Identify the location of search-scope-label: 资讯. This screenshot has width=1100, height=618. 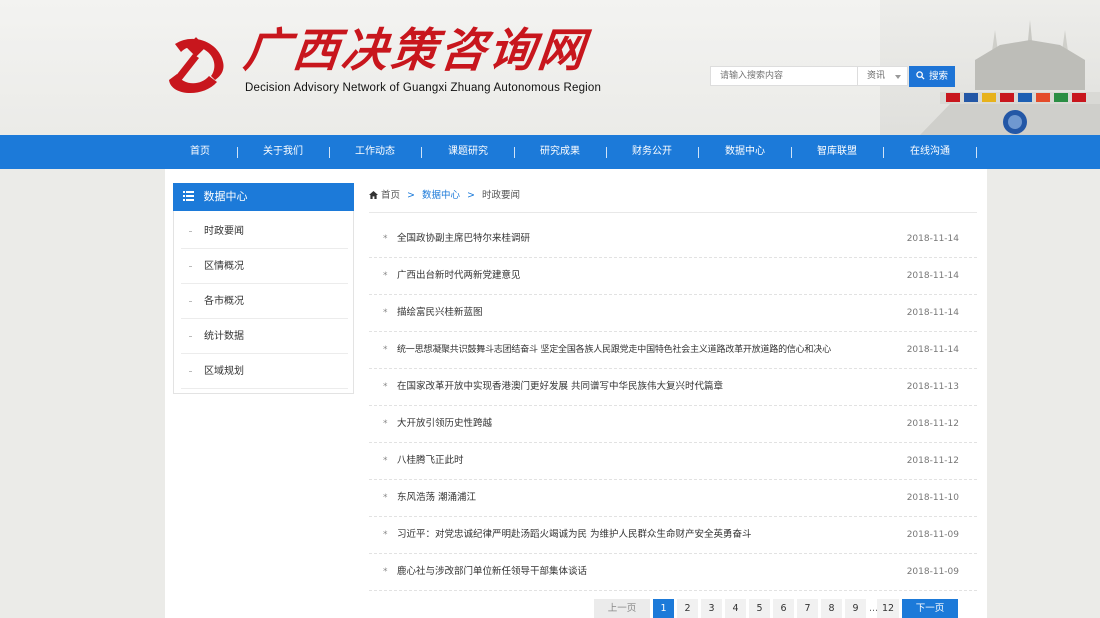
(876, 76).